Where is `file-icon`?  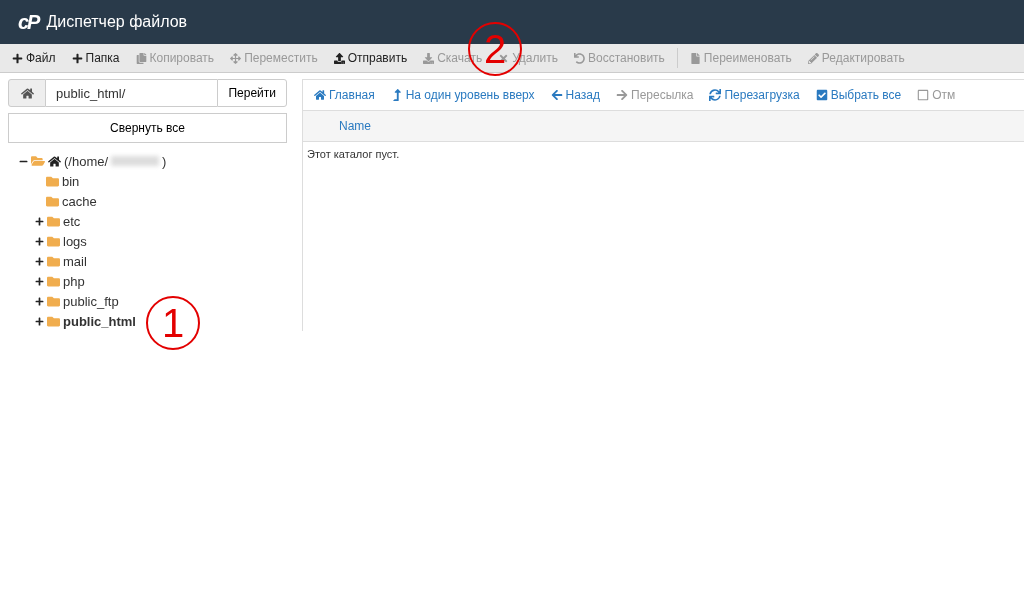
file-icon is located at coordinates (695, 58).